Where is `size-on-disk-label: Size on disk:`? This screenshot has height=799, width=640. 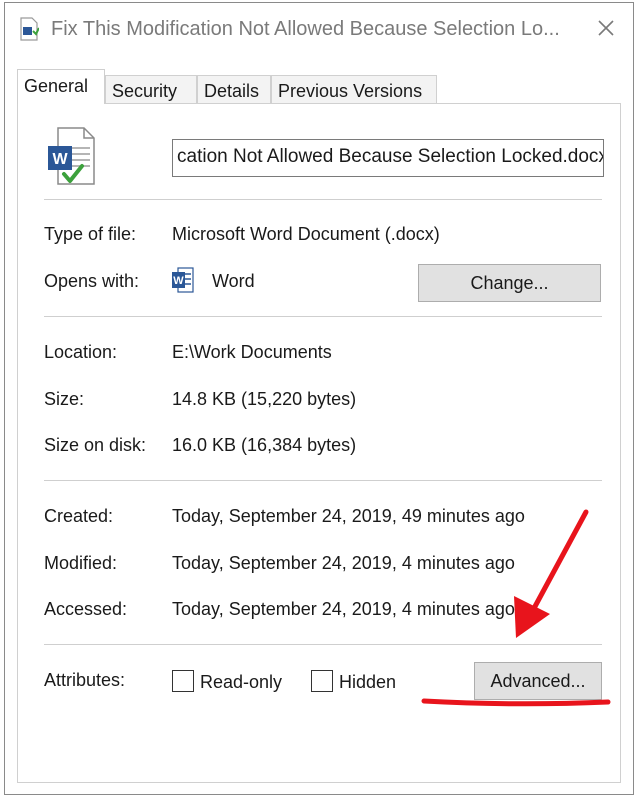 size-on-disk-label: Size on disk: is located at coordinates (95, 445).